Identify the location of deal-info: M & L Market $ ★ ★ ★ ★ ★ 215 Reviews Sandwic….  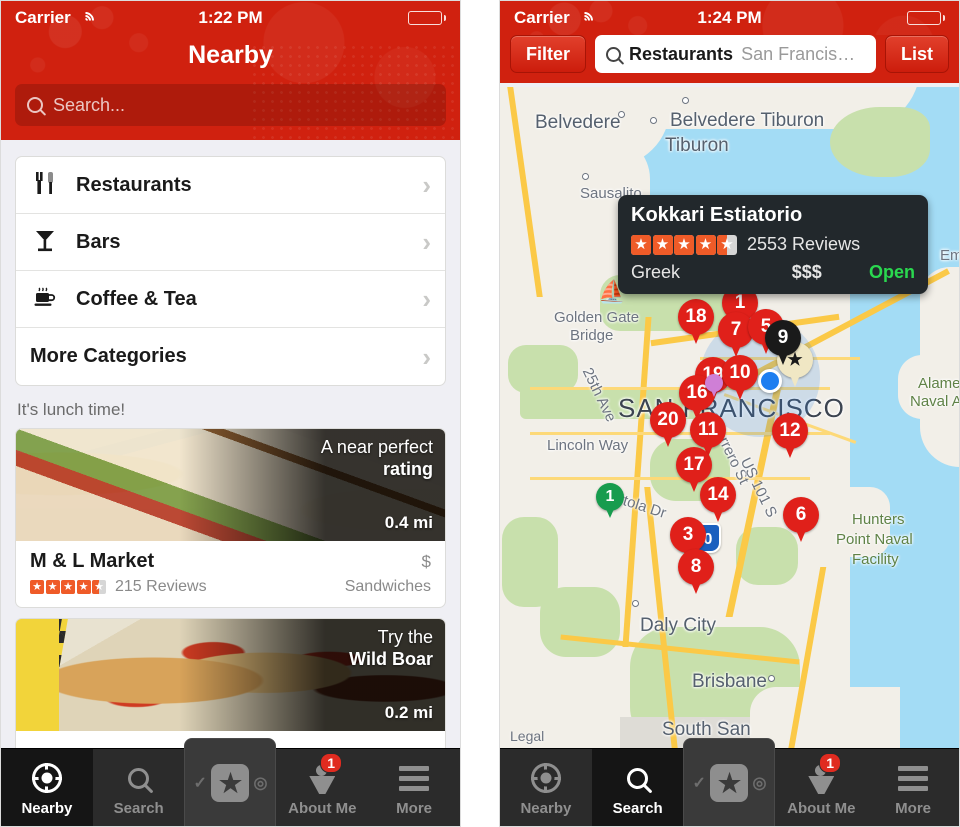
(230, 574).